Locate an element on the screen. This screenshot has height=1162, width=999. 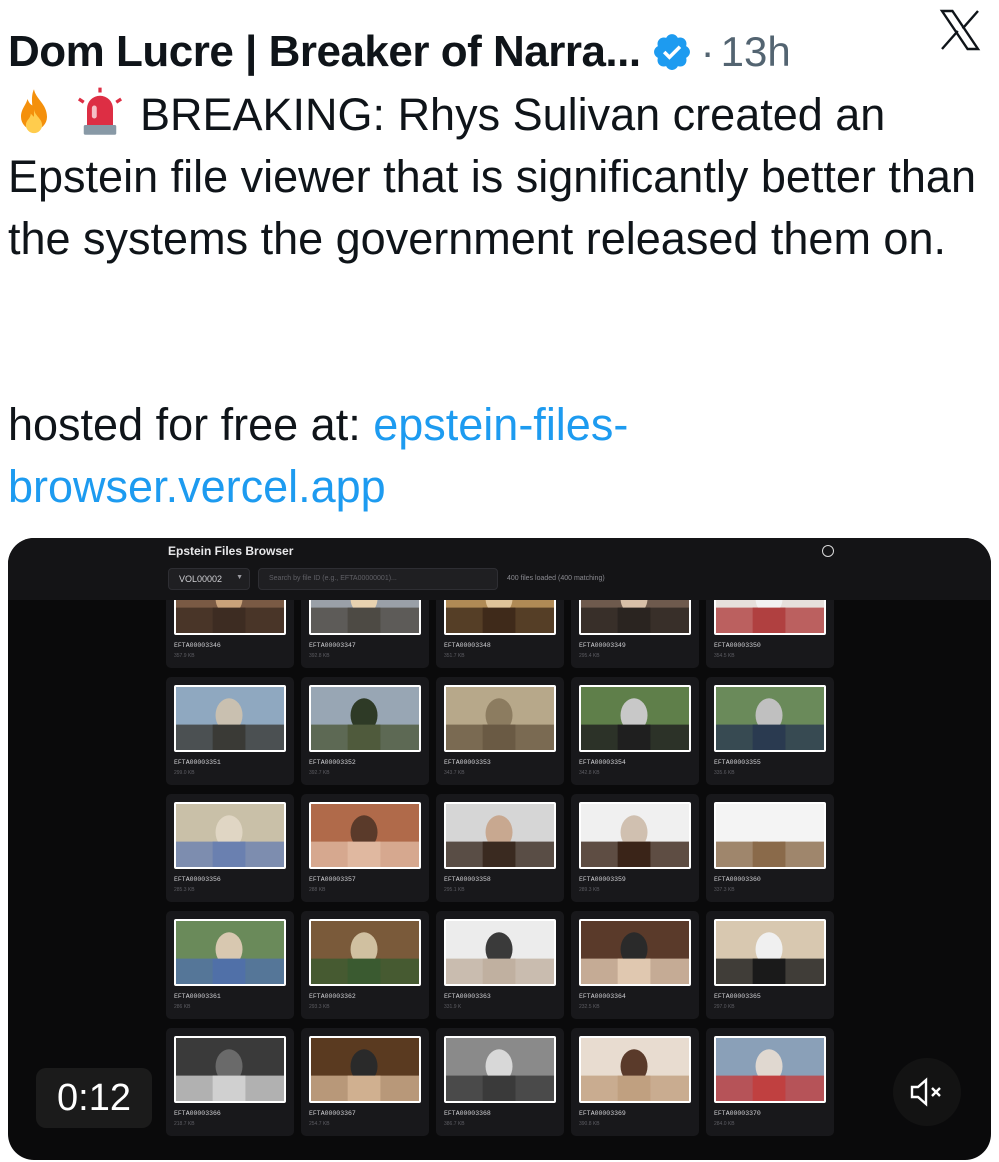
file-id: EFTA00003355 is located at coordinates (737, 762).